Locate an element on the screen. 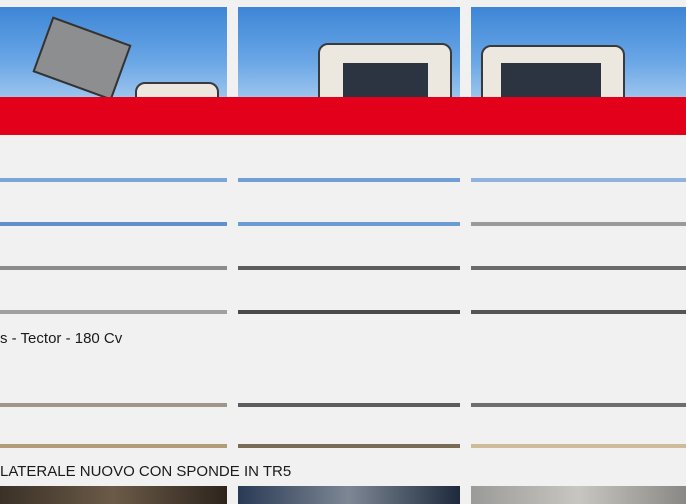 The width and height of the screenshot is (686, 504). vehicle-description: LATERALE NUOVO CON SPONDE IN TR5 is located at coordinates (146, 471).